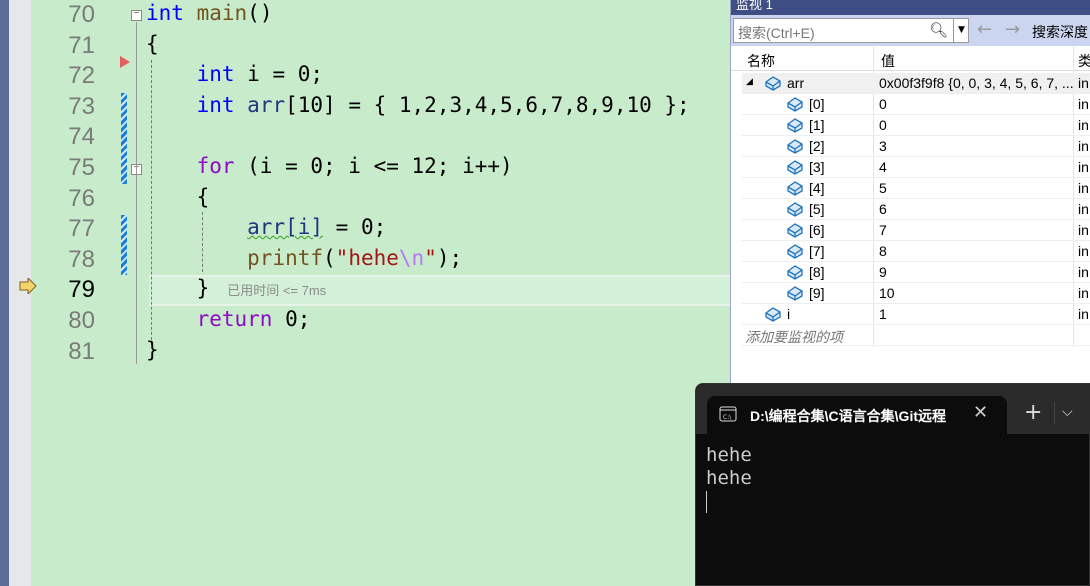 This screenshot has width=1090, height=586. I want to click on code-line: 74, so click(380, 137).